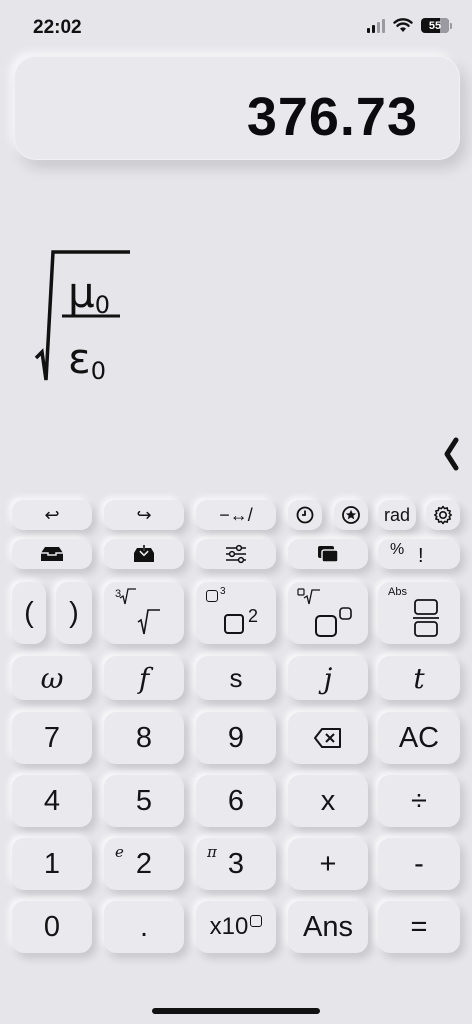  I want to click on cellular-signal-icon, so click(376, 25).